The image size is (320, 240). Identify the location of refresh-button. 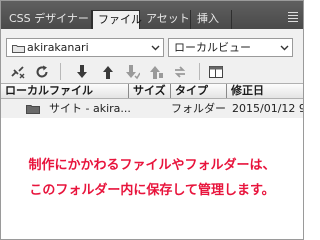
(42, 72).